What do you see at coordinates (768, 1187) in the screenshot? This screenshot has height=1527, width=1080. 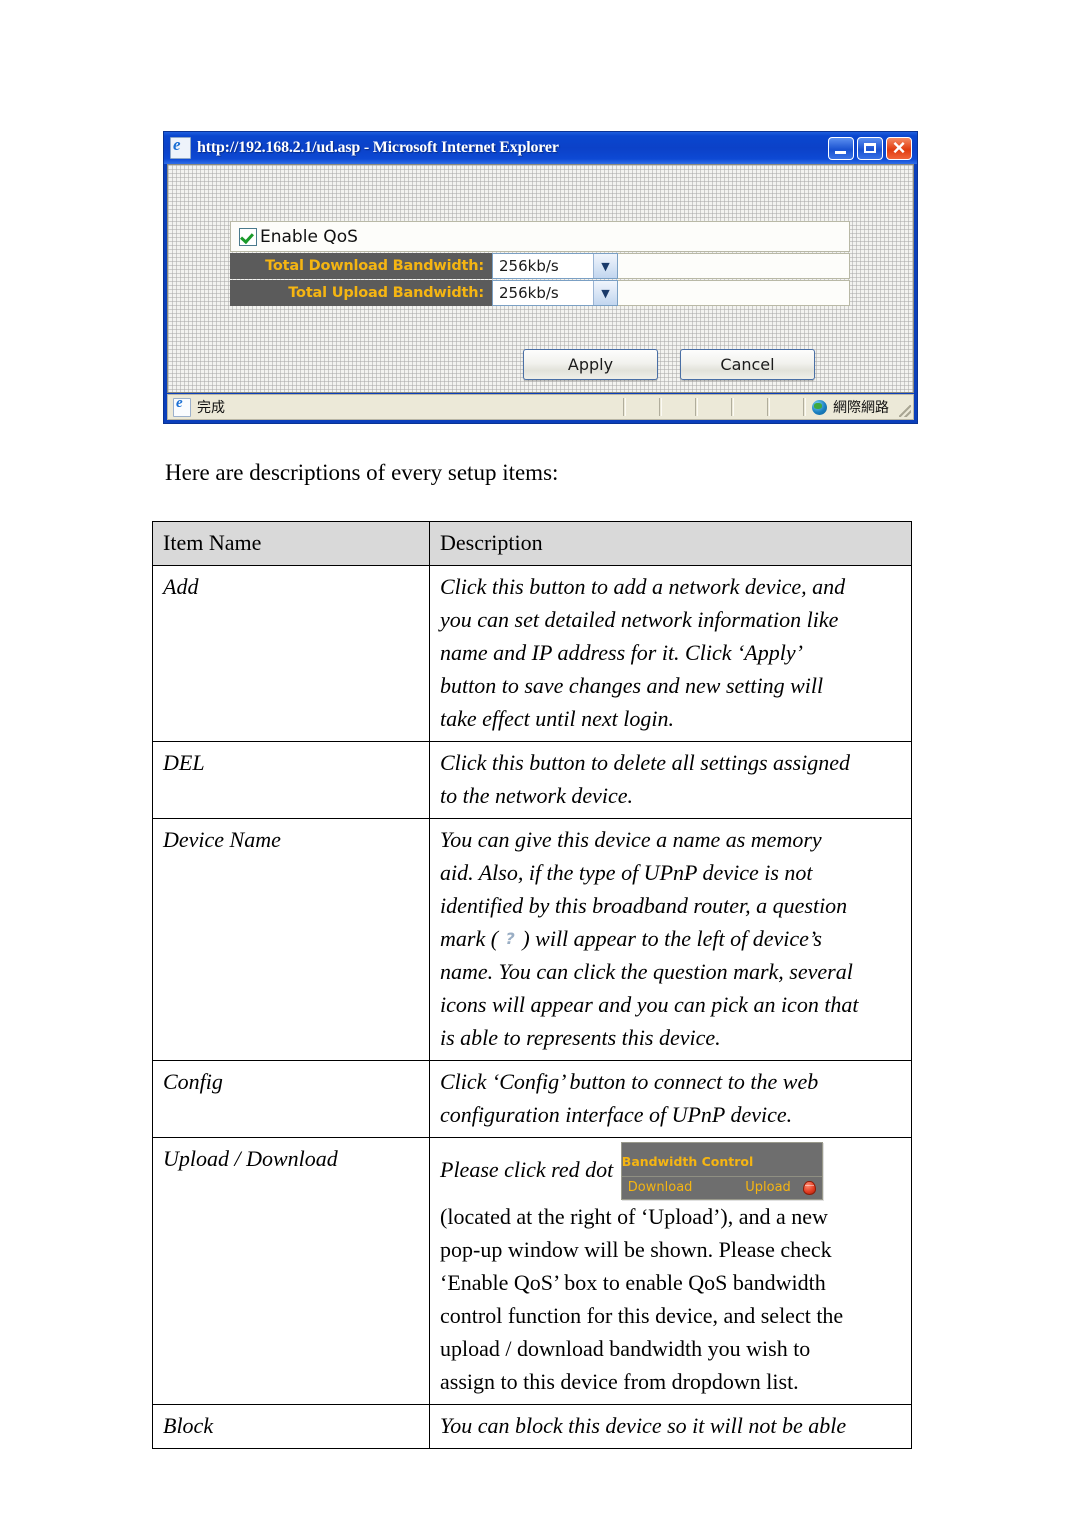 I see `upload-link: Upload` at bounding box center [768, 1187].